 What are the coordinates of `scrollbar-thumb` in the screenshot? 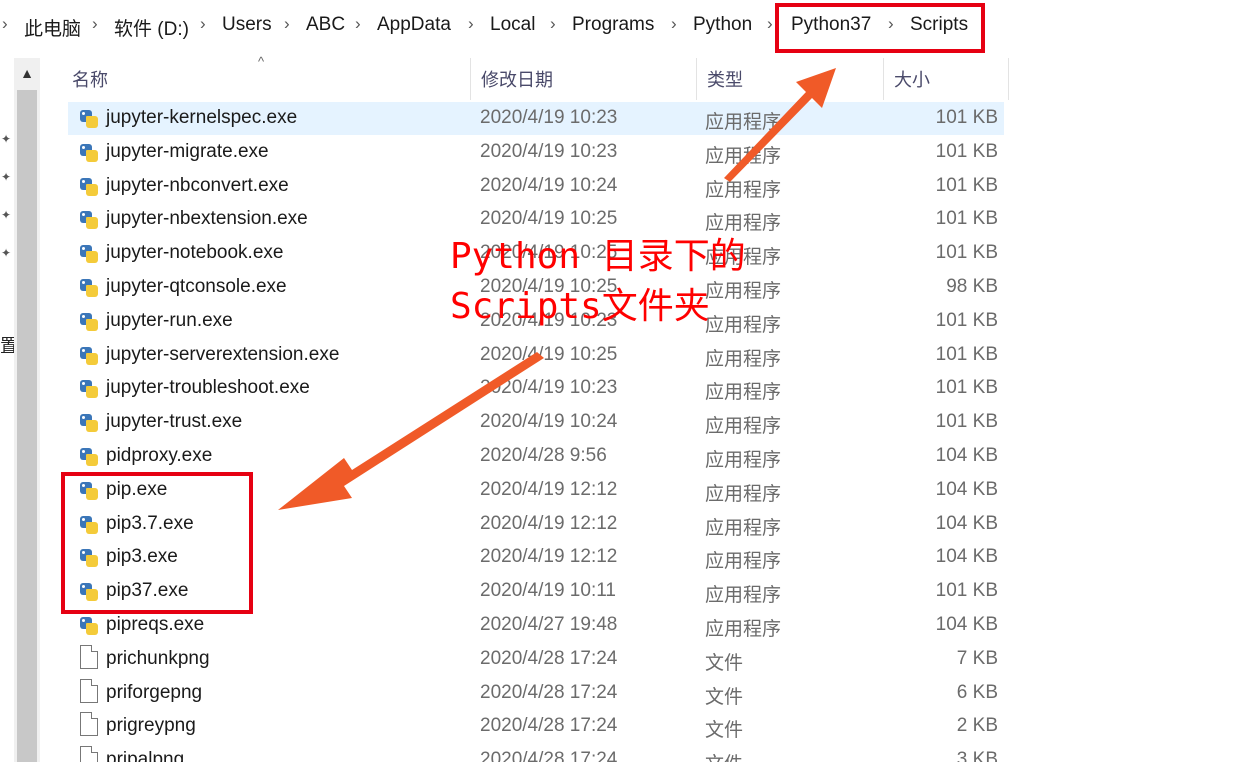 It's located at (27, 426).